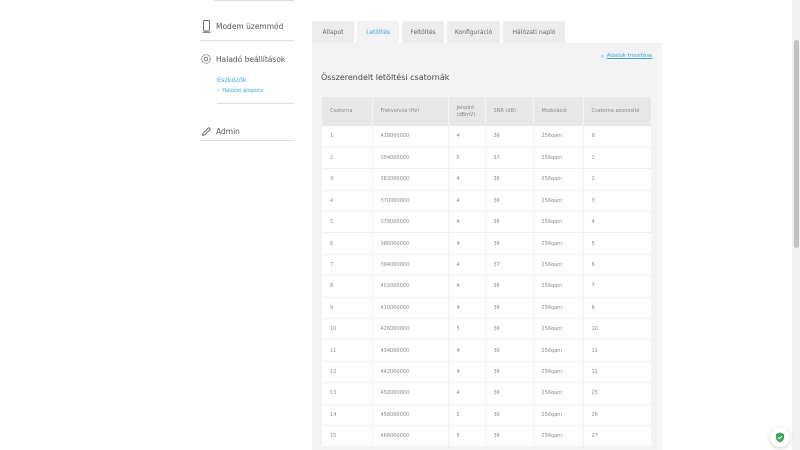  I want to click on sidebar-sub-divider, so click(255, 103).